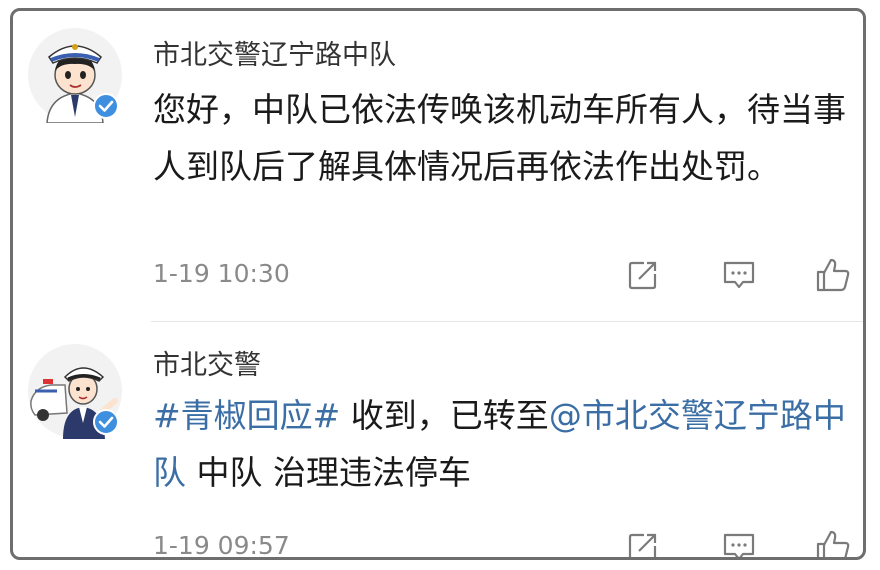 The image size is (880, 570). What do you see at coordinates (221, 545) in the screenshot?
I see `comment-timestamp: 1-19 09:57` at bounding box center [221, 545].